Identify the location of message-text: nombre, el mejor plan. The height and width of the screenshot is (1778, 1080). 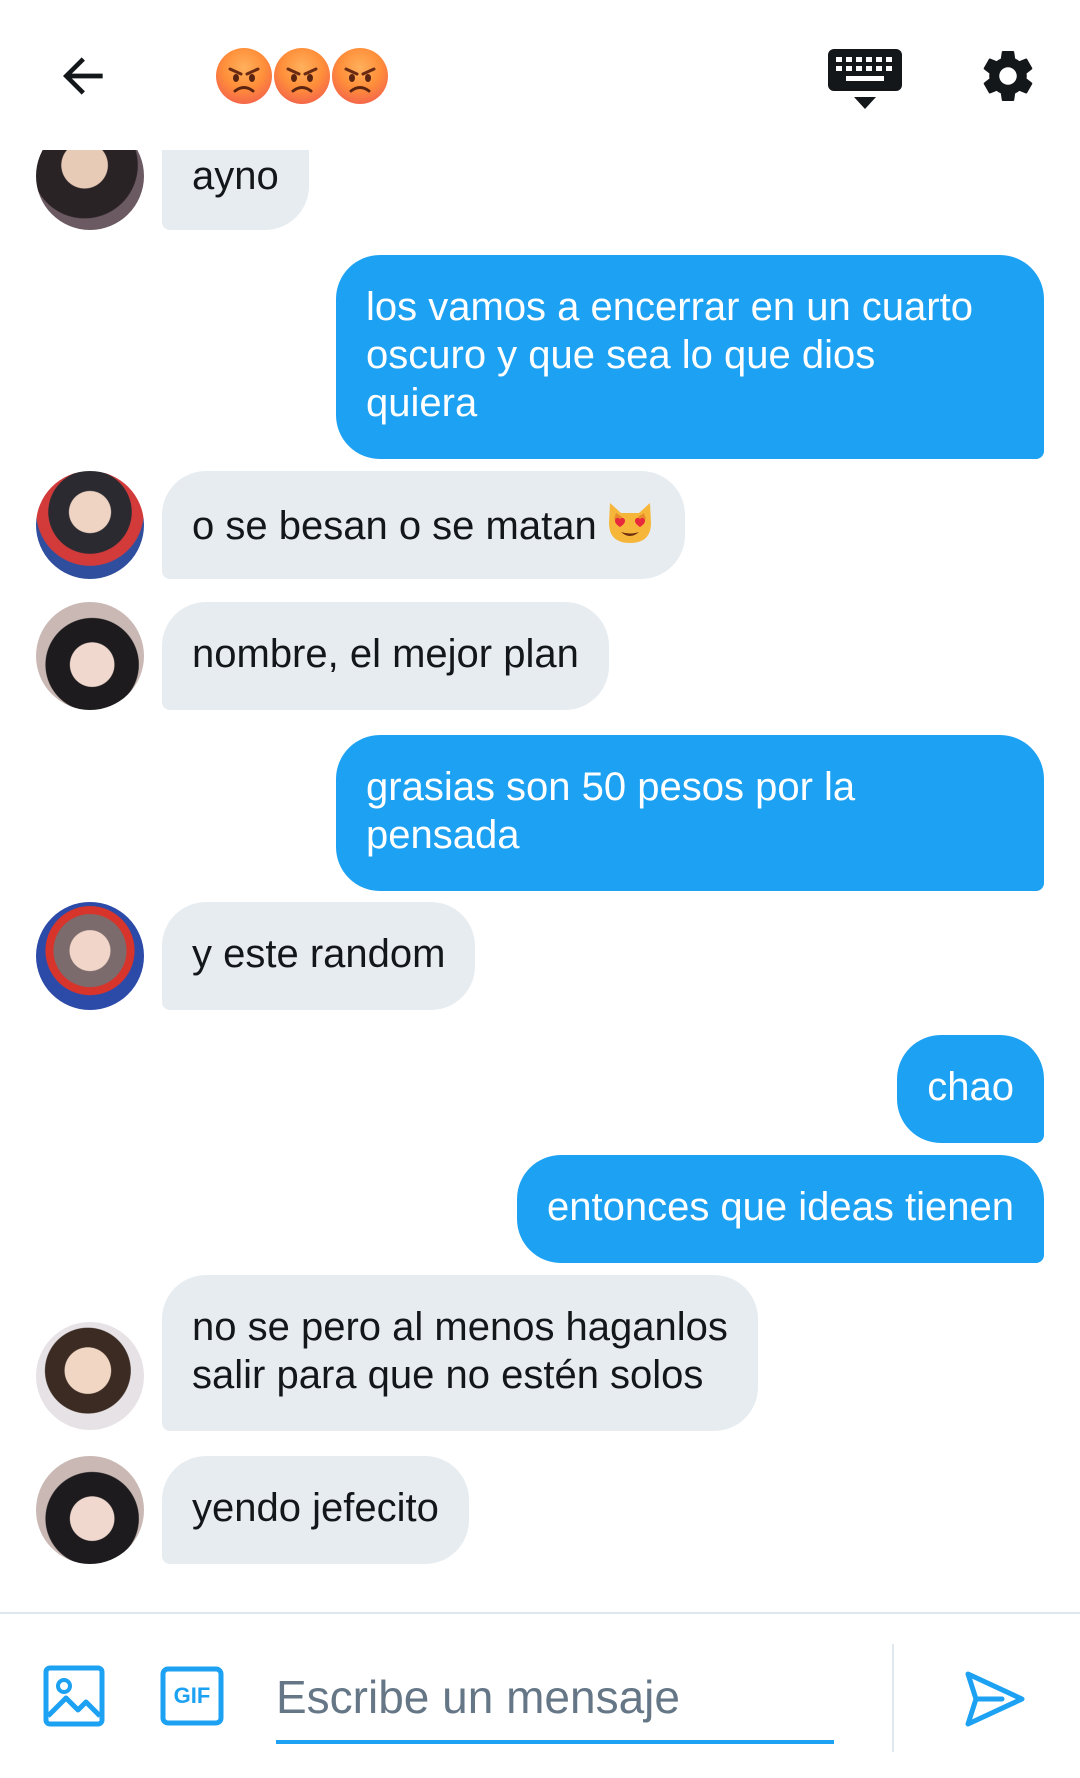
(385, 654).